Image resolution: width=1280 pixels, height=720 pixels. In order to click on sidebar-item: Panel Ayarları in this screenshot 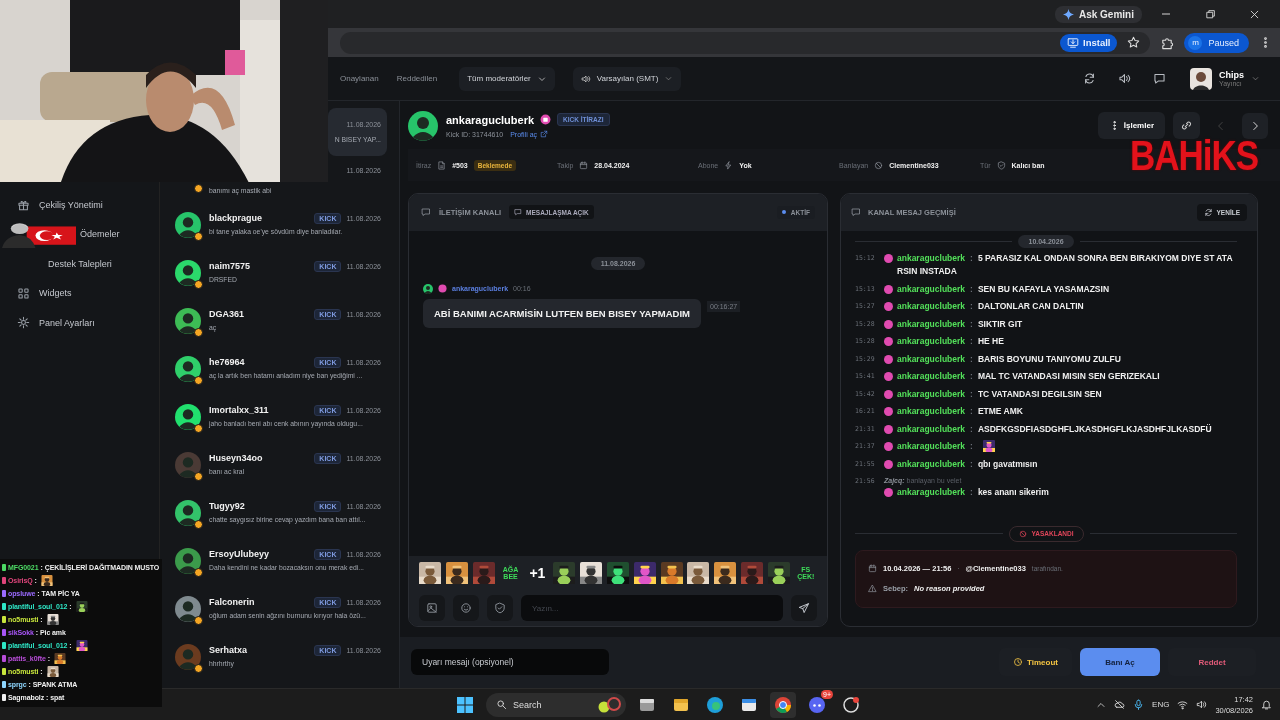, I will do `click(79, 323)`.